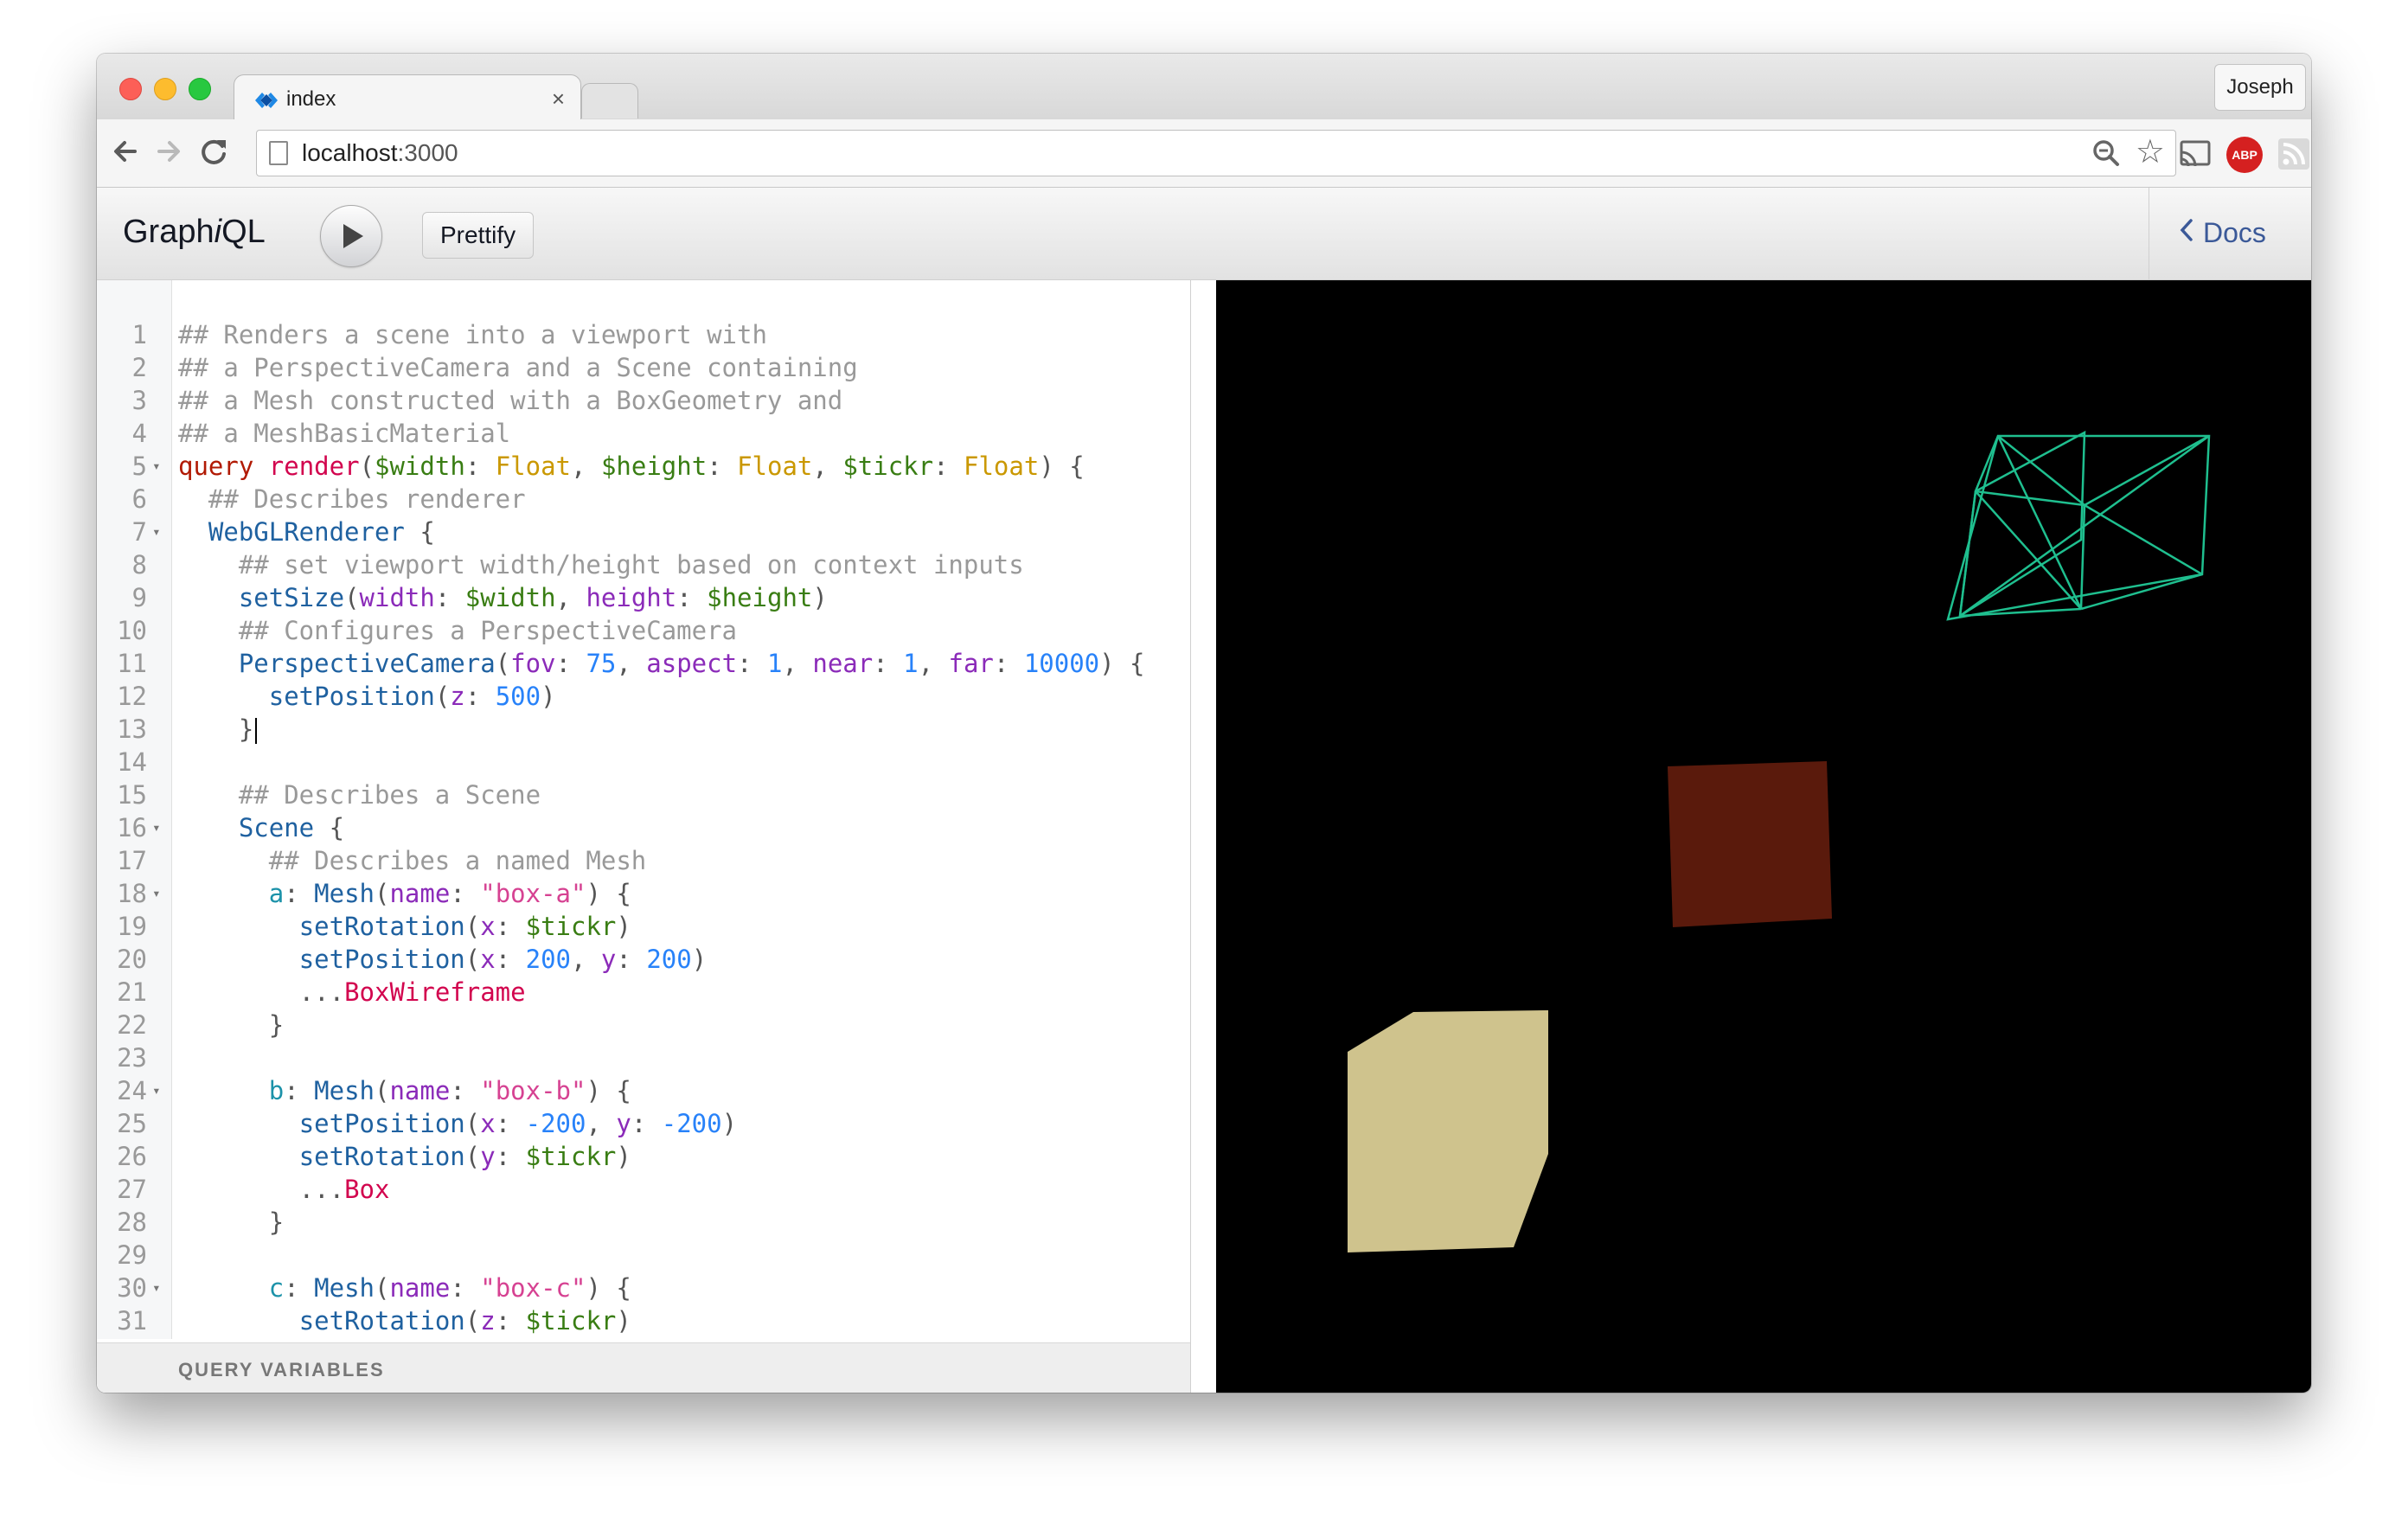 The image size is (2408, 1531). Describe the element at coordinates (643, 762) in the screenshot. I see `code-line: 14` at that location.